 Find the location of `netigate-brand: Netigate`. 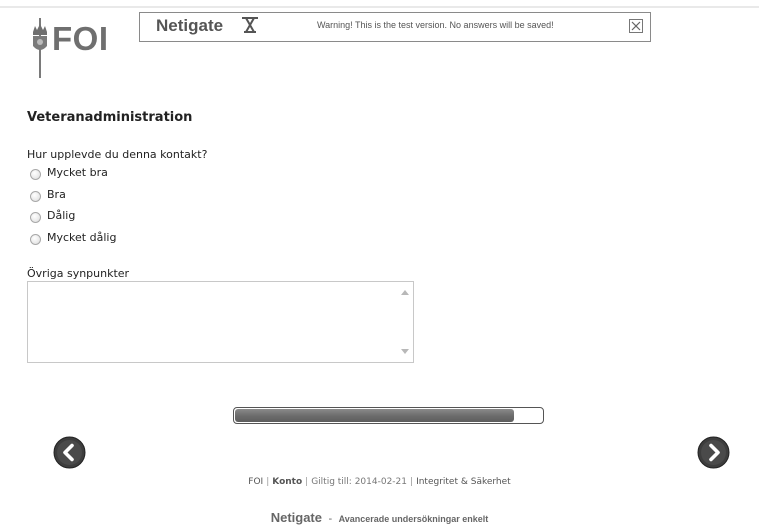

netigate-brand: Netigate is located at coordinates (190, 25).